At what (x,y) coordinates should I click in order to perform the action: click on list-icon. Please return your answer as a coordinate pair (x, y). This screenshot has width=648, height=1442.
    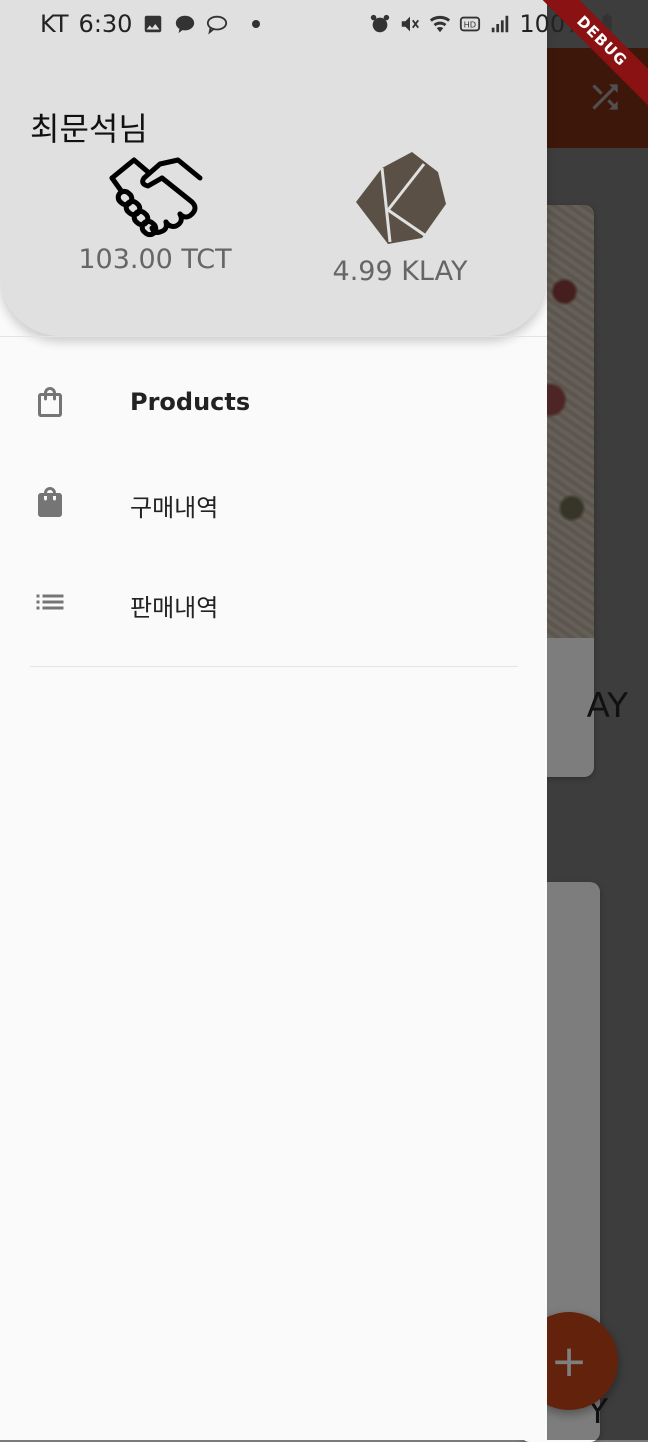
    Looking at the image, I should click on (50, 602).